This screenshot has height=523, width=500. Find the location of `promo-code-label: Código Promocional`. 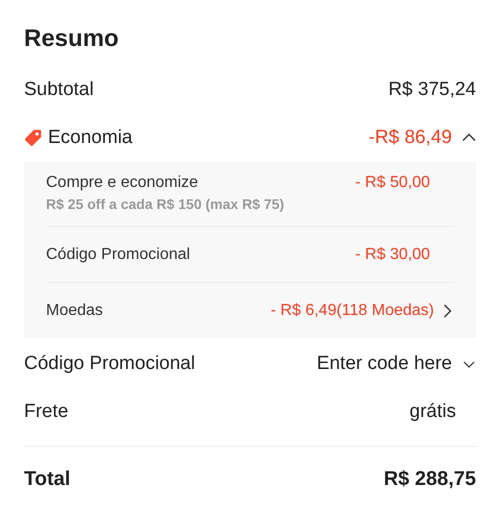

promo-code-label: Código Promocional is located at coordinates (110, 364).